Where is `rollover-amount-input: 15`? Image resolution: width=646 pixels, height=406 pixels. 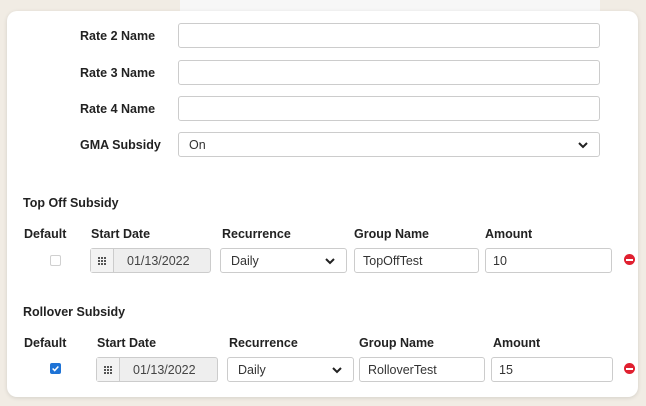 rollover-amount-input: 15 is located at coordinates (552, 369).